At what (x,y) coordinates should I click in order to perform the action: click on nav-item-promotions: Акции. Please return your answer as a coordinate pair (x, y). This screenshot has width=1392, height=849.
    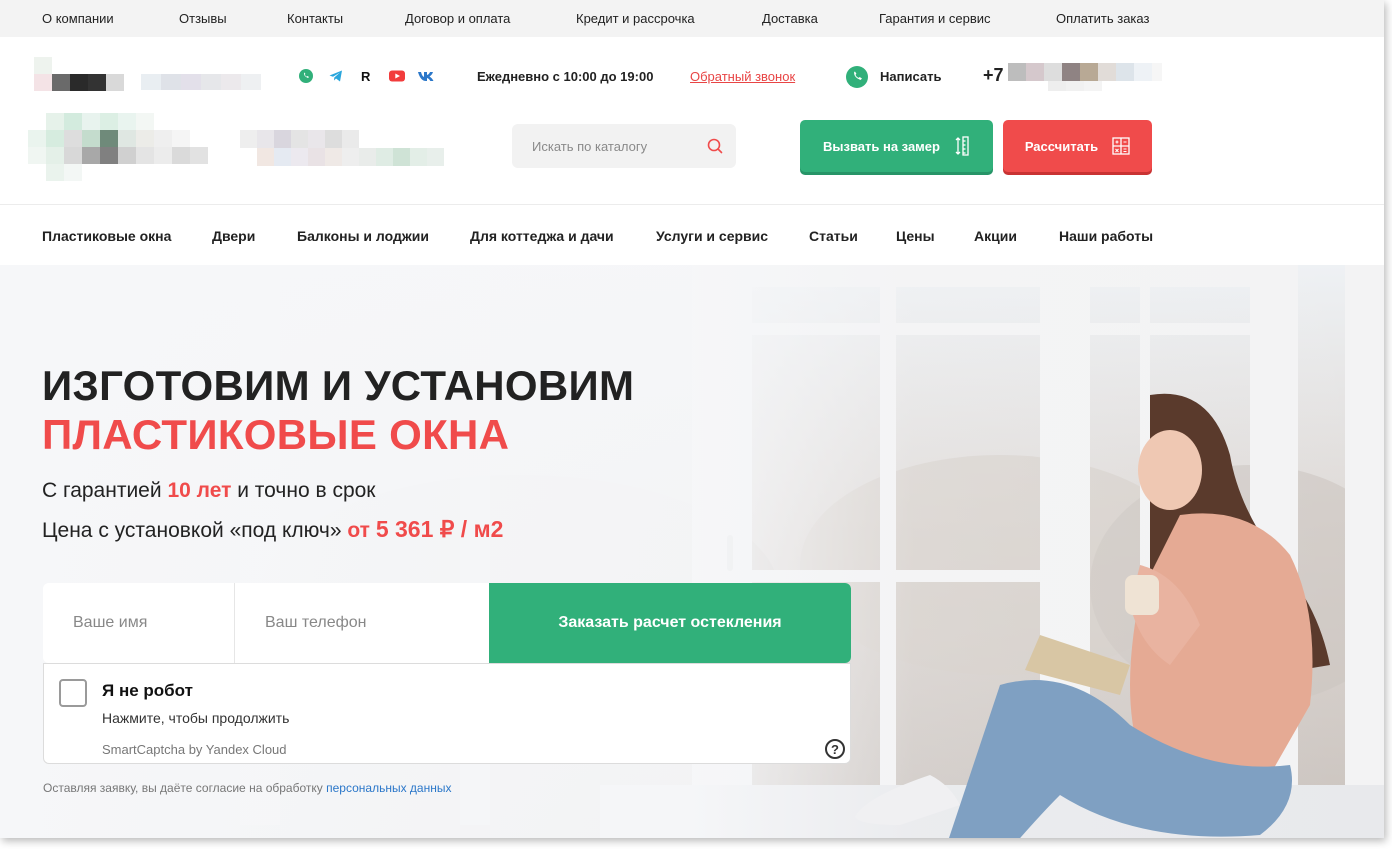
    Looking at the image, I should click on (1016, 236).